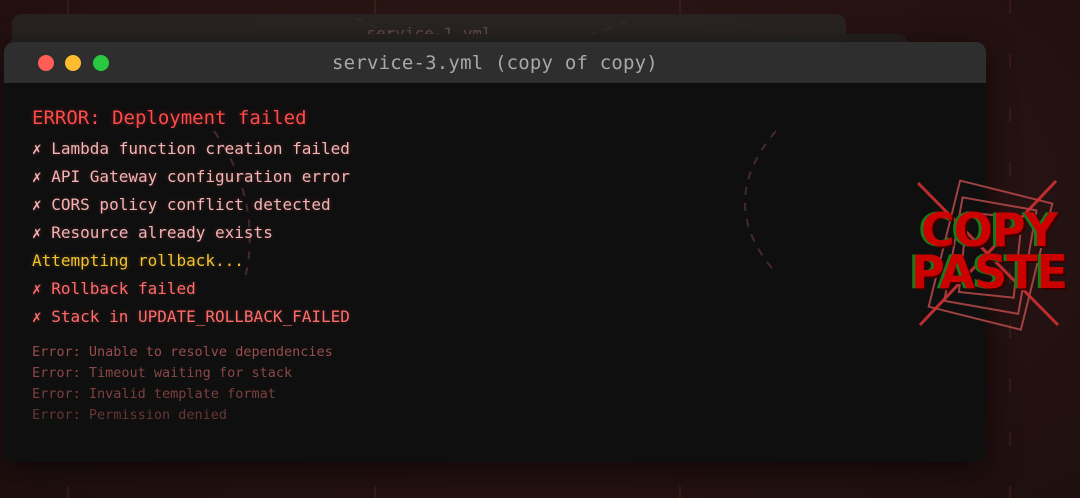 The height and width of the screenshot is (498, 1080). What do you see at coordinates (162, 373) in the screenshot?
I see `log-line: Error: Timeout waiting for stack` at bounding box center [162, 373].